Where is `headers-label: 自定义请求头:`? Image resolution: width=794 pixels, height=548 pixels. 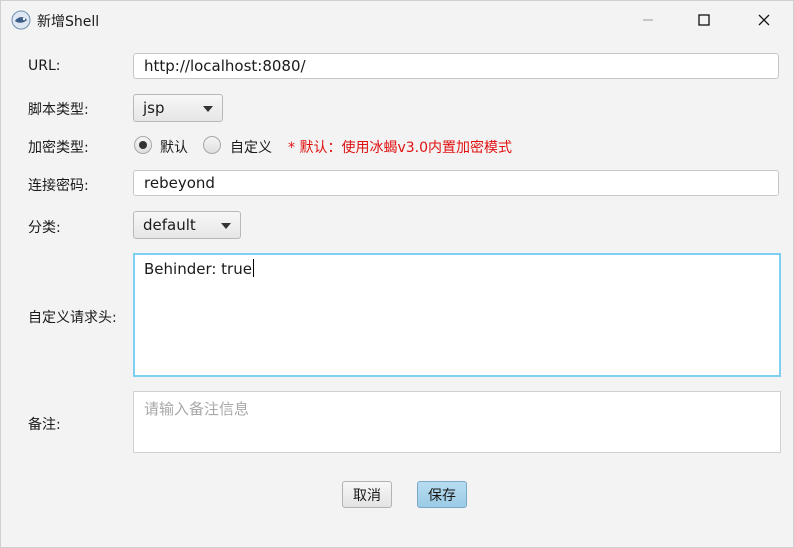
headers-label: 自定义请求头: is located at coordinates (72, 318).